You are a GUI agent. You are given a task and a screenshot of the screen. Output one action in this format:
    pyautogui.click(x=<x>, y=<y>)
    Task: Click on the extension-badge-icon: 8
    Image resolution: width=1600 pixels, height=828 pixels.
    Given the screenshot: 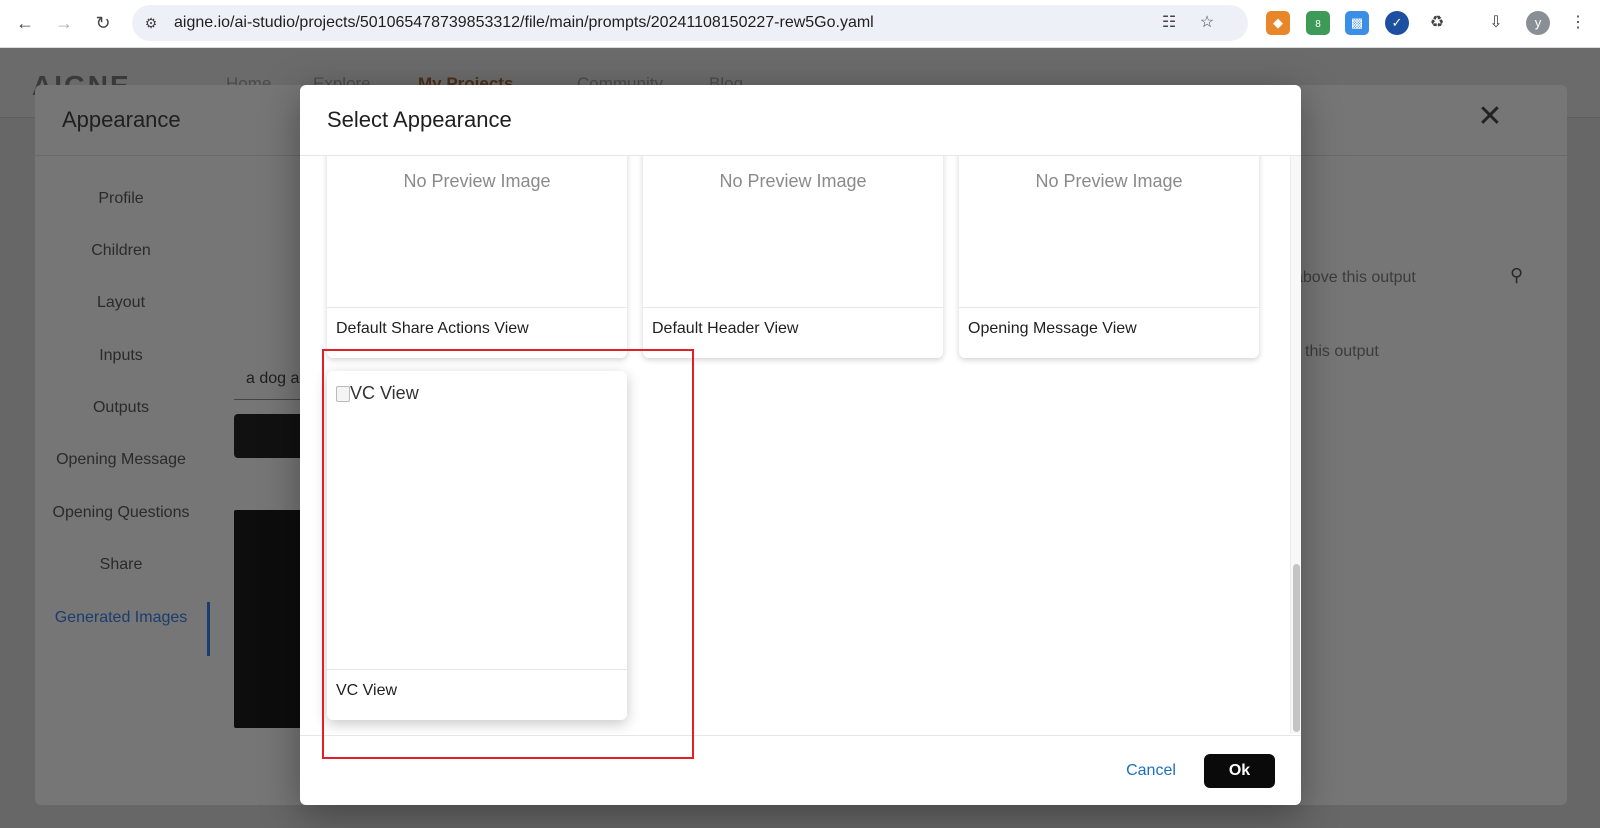 What is the action you would take?
    pyautogui.click(x=1318, y=23)
    